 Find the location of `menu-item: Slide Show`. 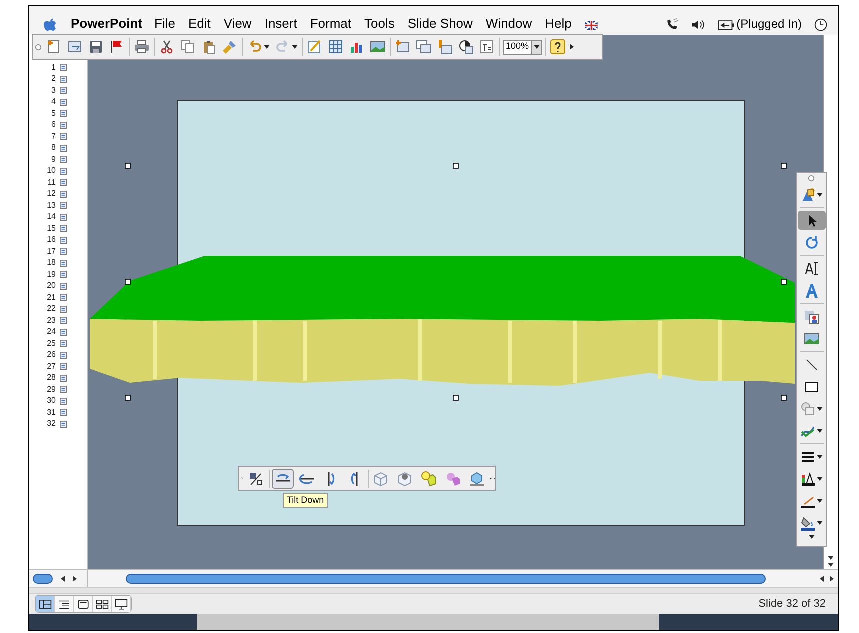

menu-item: Slide Show is located at coordinates (440, 23).